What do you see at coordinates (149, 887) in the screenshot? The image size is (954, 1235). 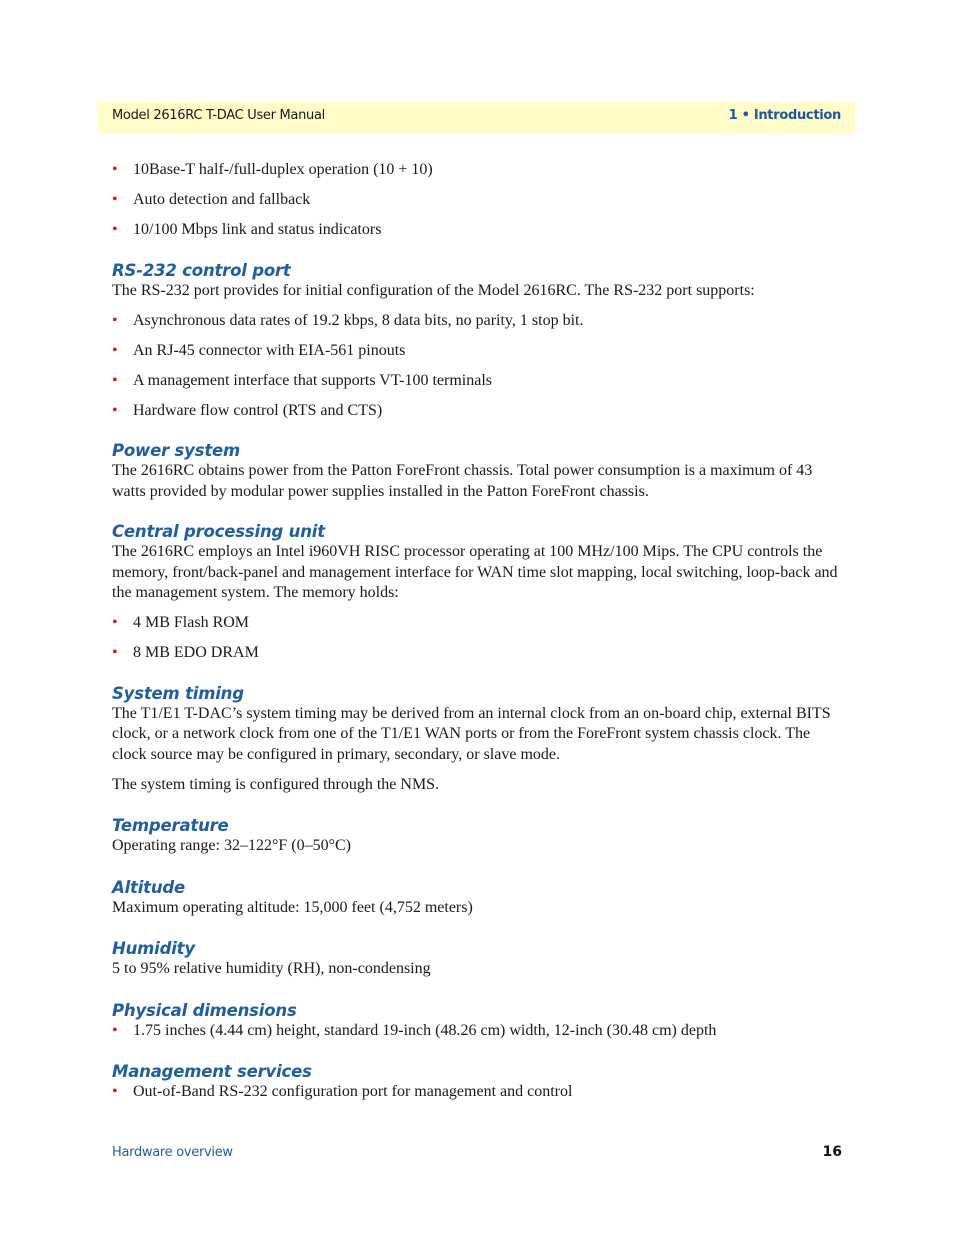 I see `section-heading: Altitude` at bounding box center [149, 887].